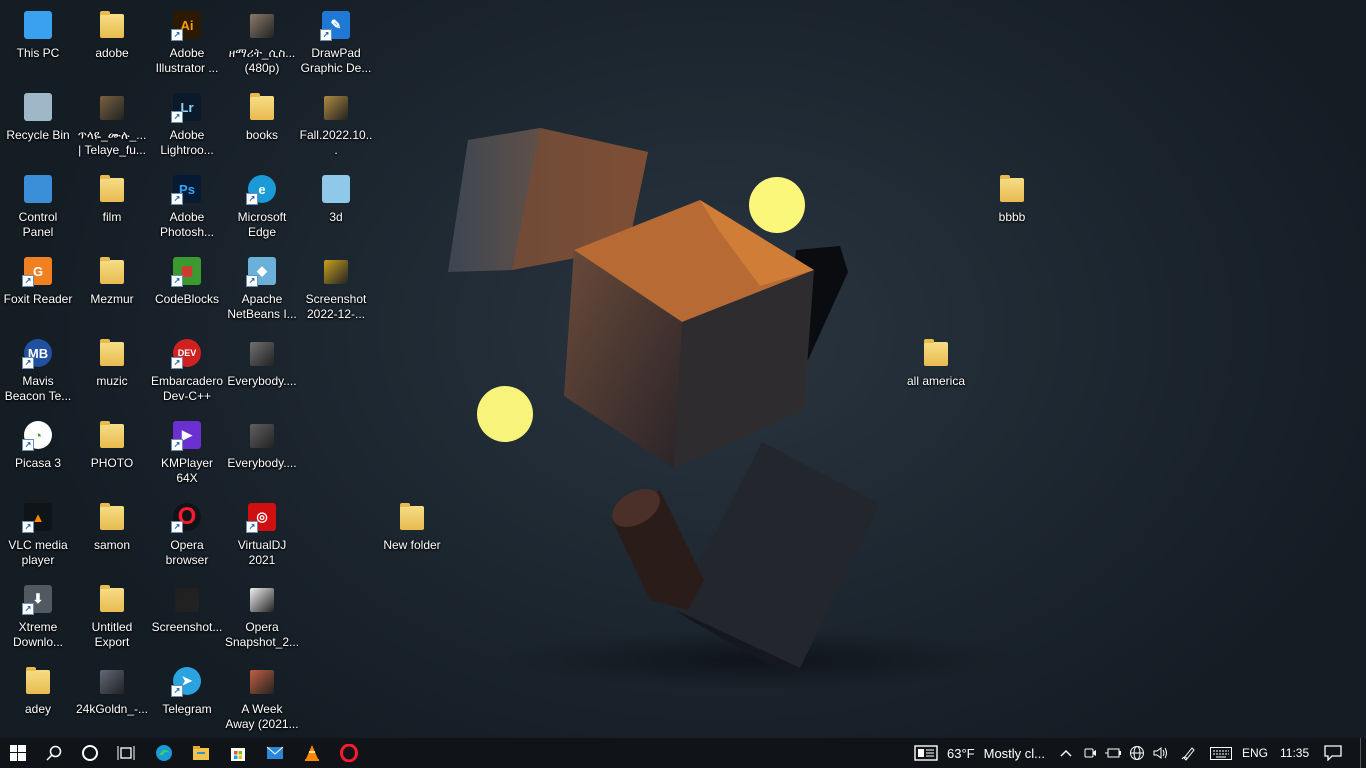 The image size is (1366, 768). I want to click on language-indicator: ENG, so click(1255, 753).